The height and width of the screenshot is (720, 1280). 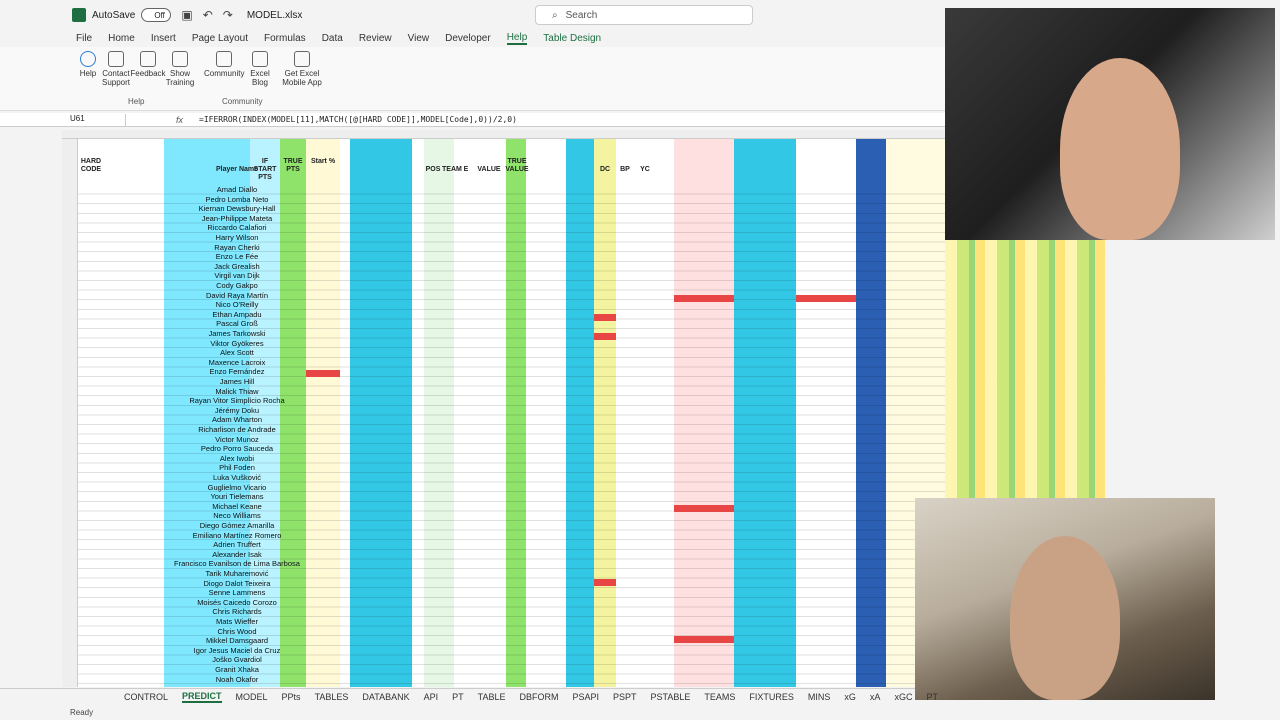 What do you see at coordinates (644, 15) in the screenshot?
I see `search-input: ⌕ Search` at bounding box center [644, 15].